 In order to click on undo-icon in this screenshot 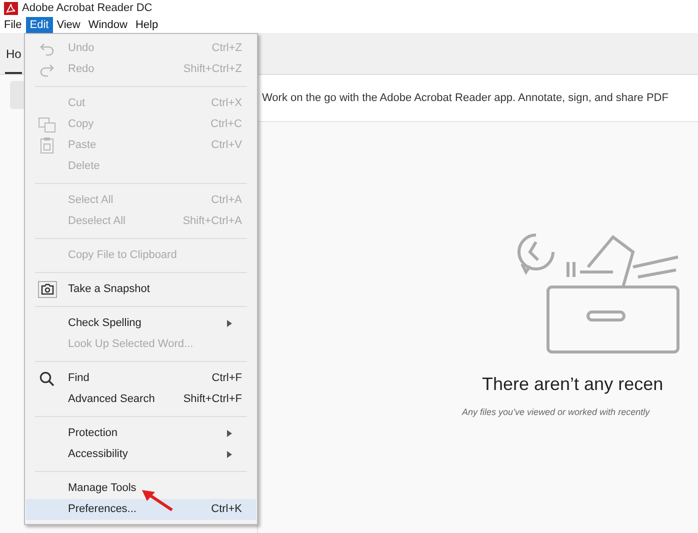, I will do `click(47, 49)`.